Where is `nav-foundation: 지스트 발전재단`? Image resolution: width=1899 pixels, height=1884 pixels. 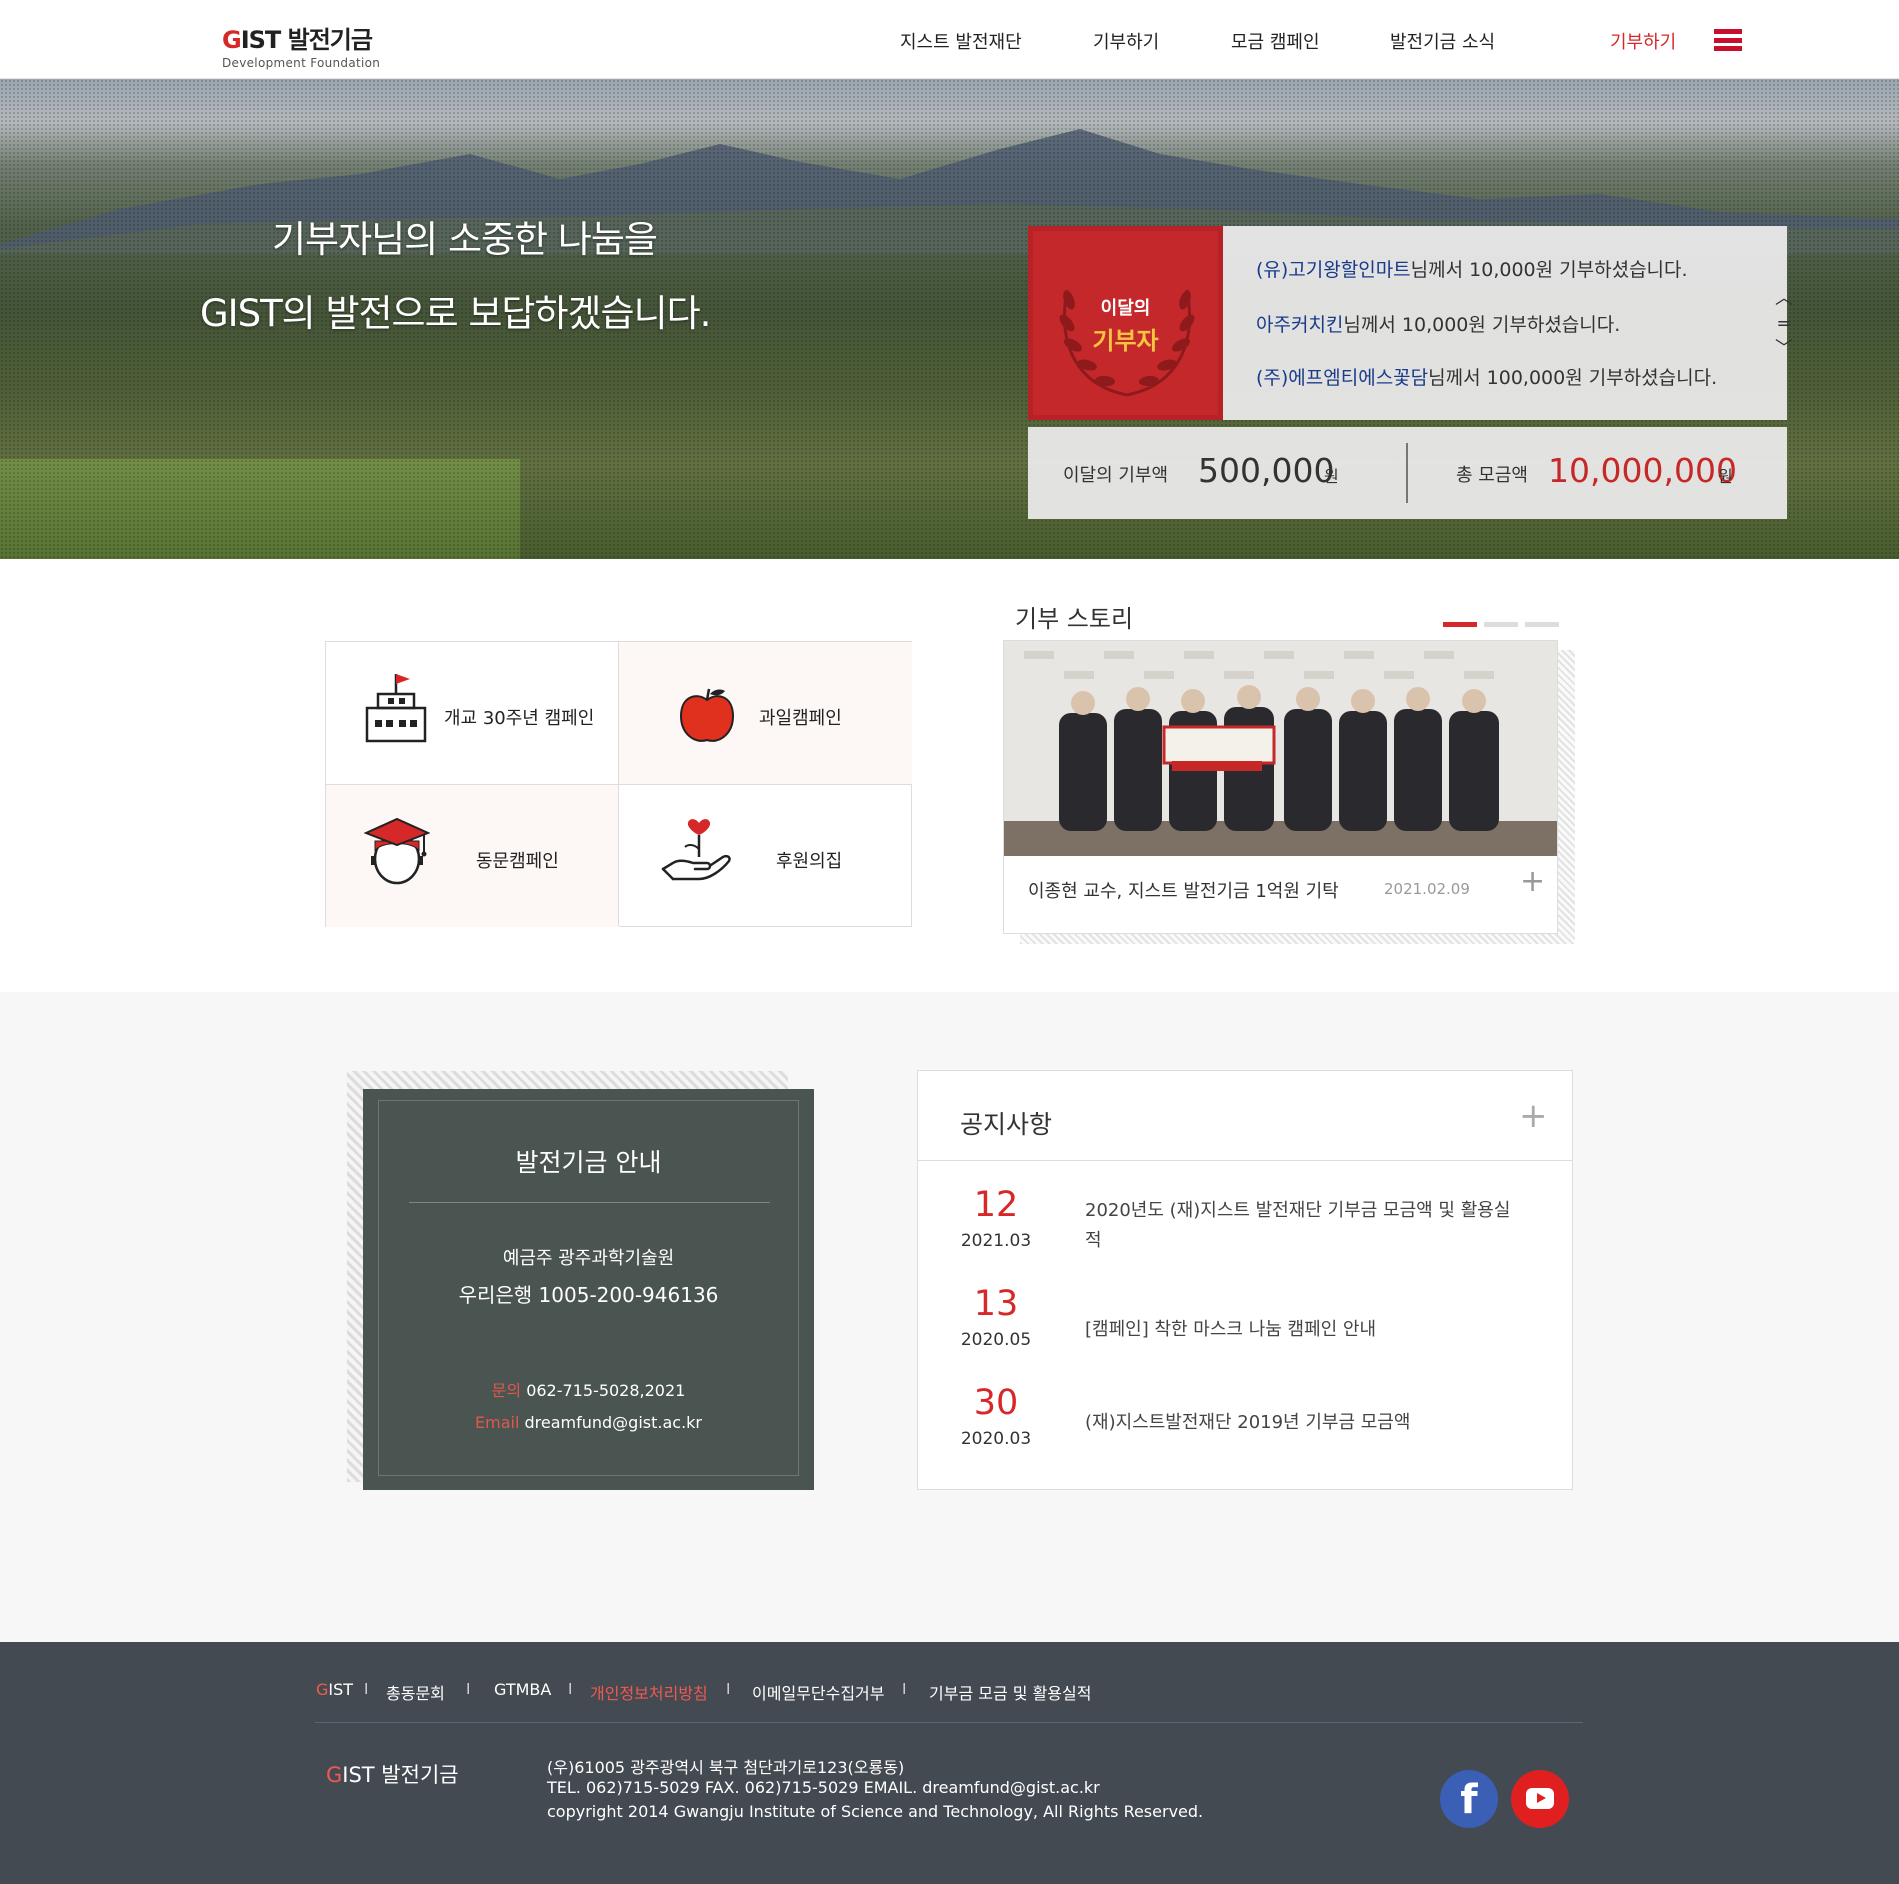 nav-foundation: 지스트 발전재단 is located at coordinates (961, 41).